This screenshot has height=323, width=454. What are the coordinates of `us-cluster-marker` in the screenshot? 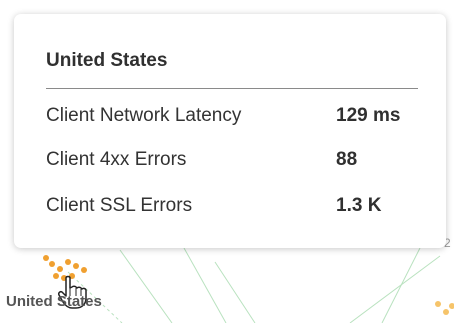 It's located at (65, 268).